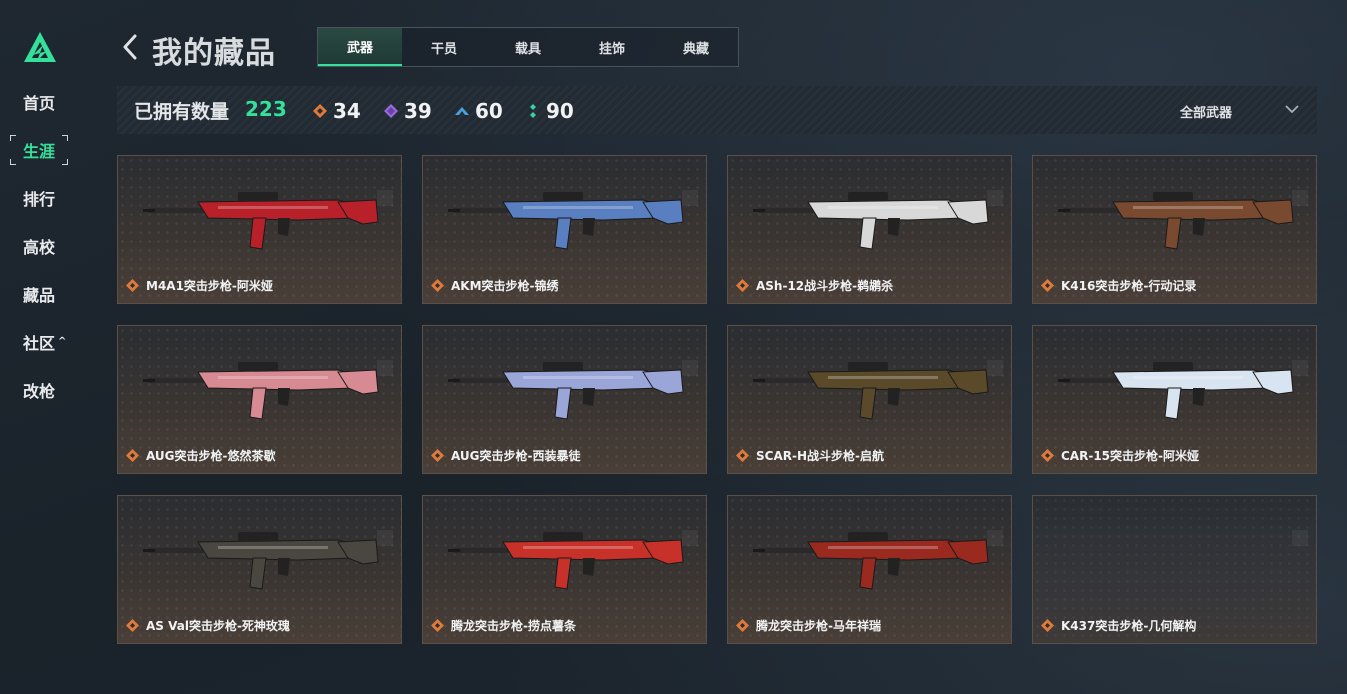  I want to click on sidebar: 首页 生涯 排行 高校 藏品 社区 ^ 改枪, so click(40, 347).